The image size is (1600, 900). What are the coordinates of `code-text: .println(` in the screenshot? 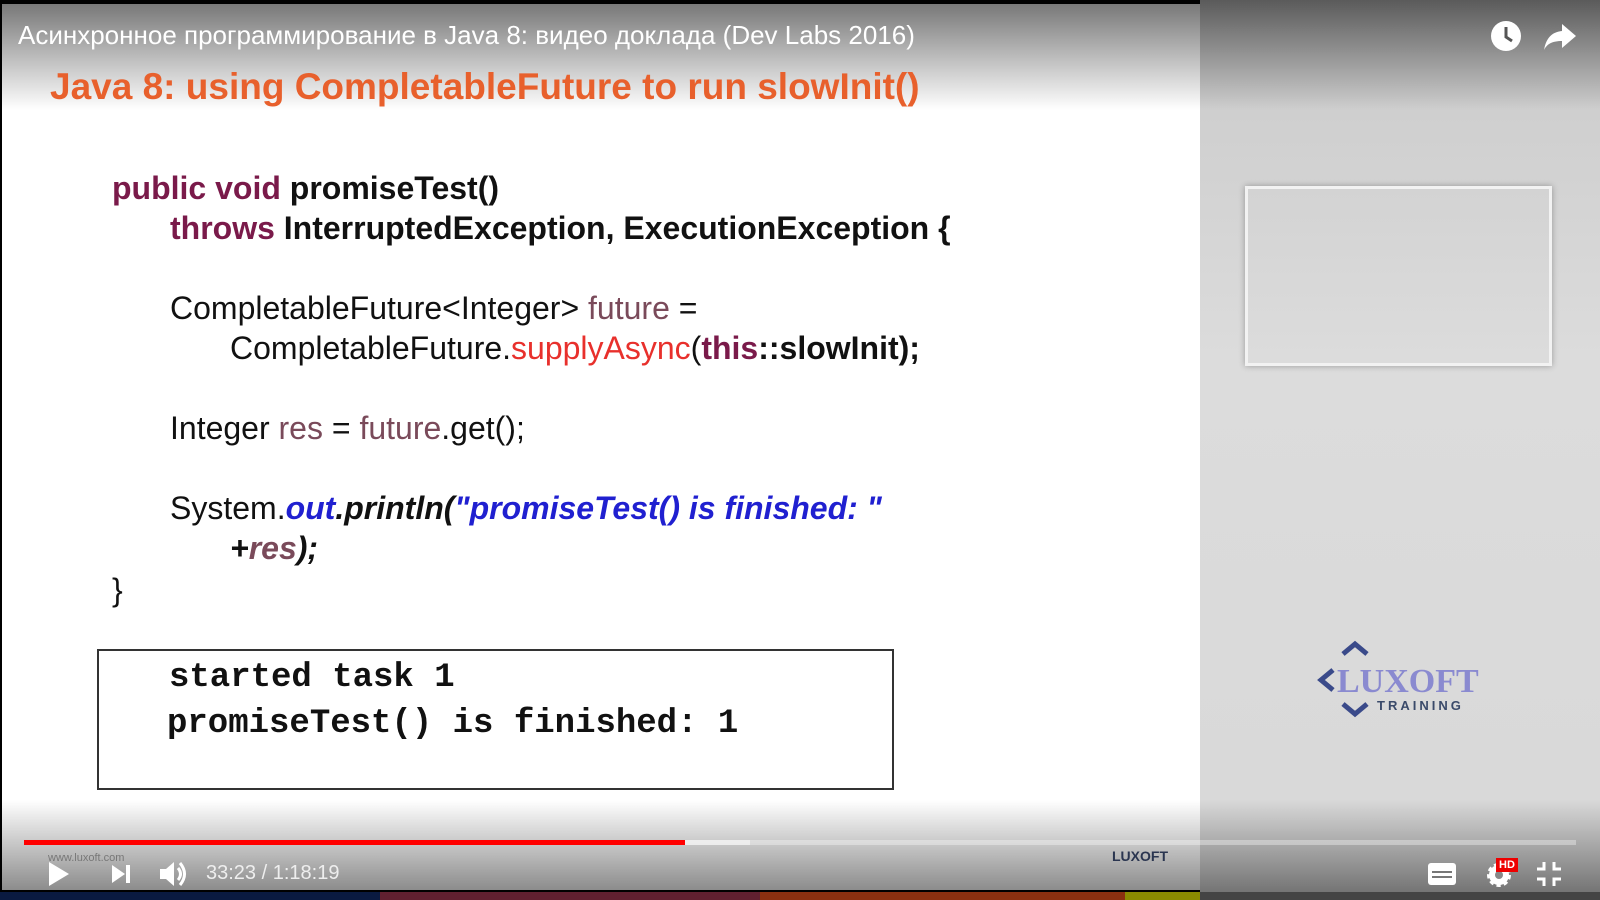 It's located at (395, 508).